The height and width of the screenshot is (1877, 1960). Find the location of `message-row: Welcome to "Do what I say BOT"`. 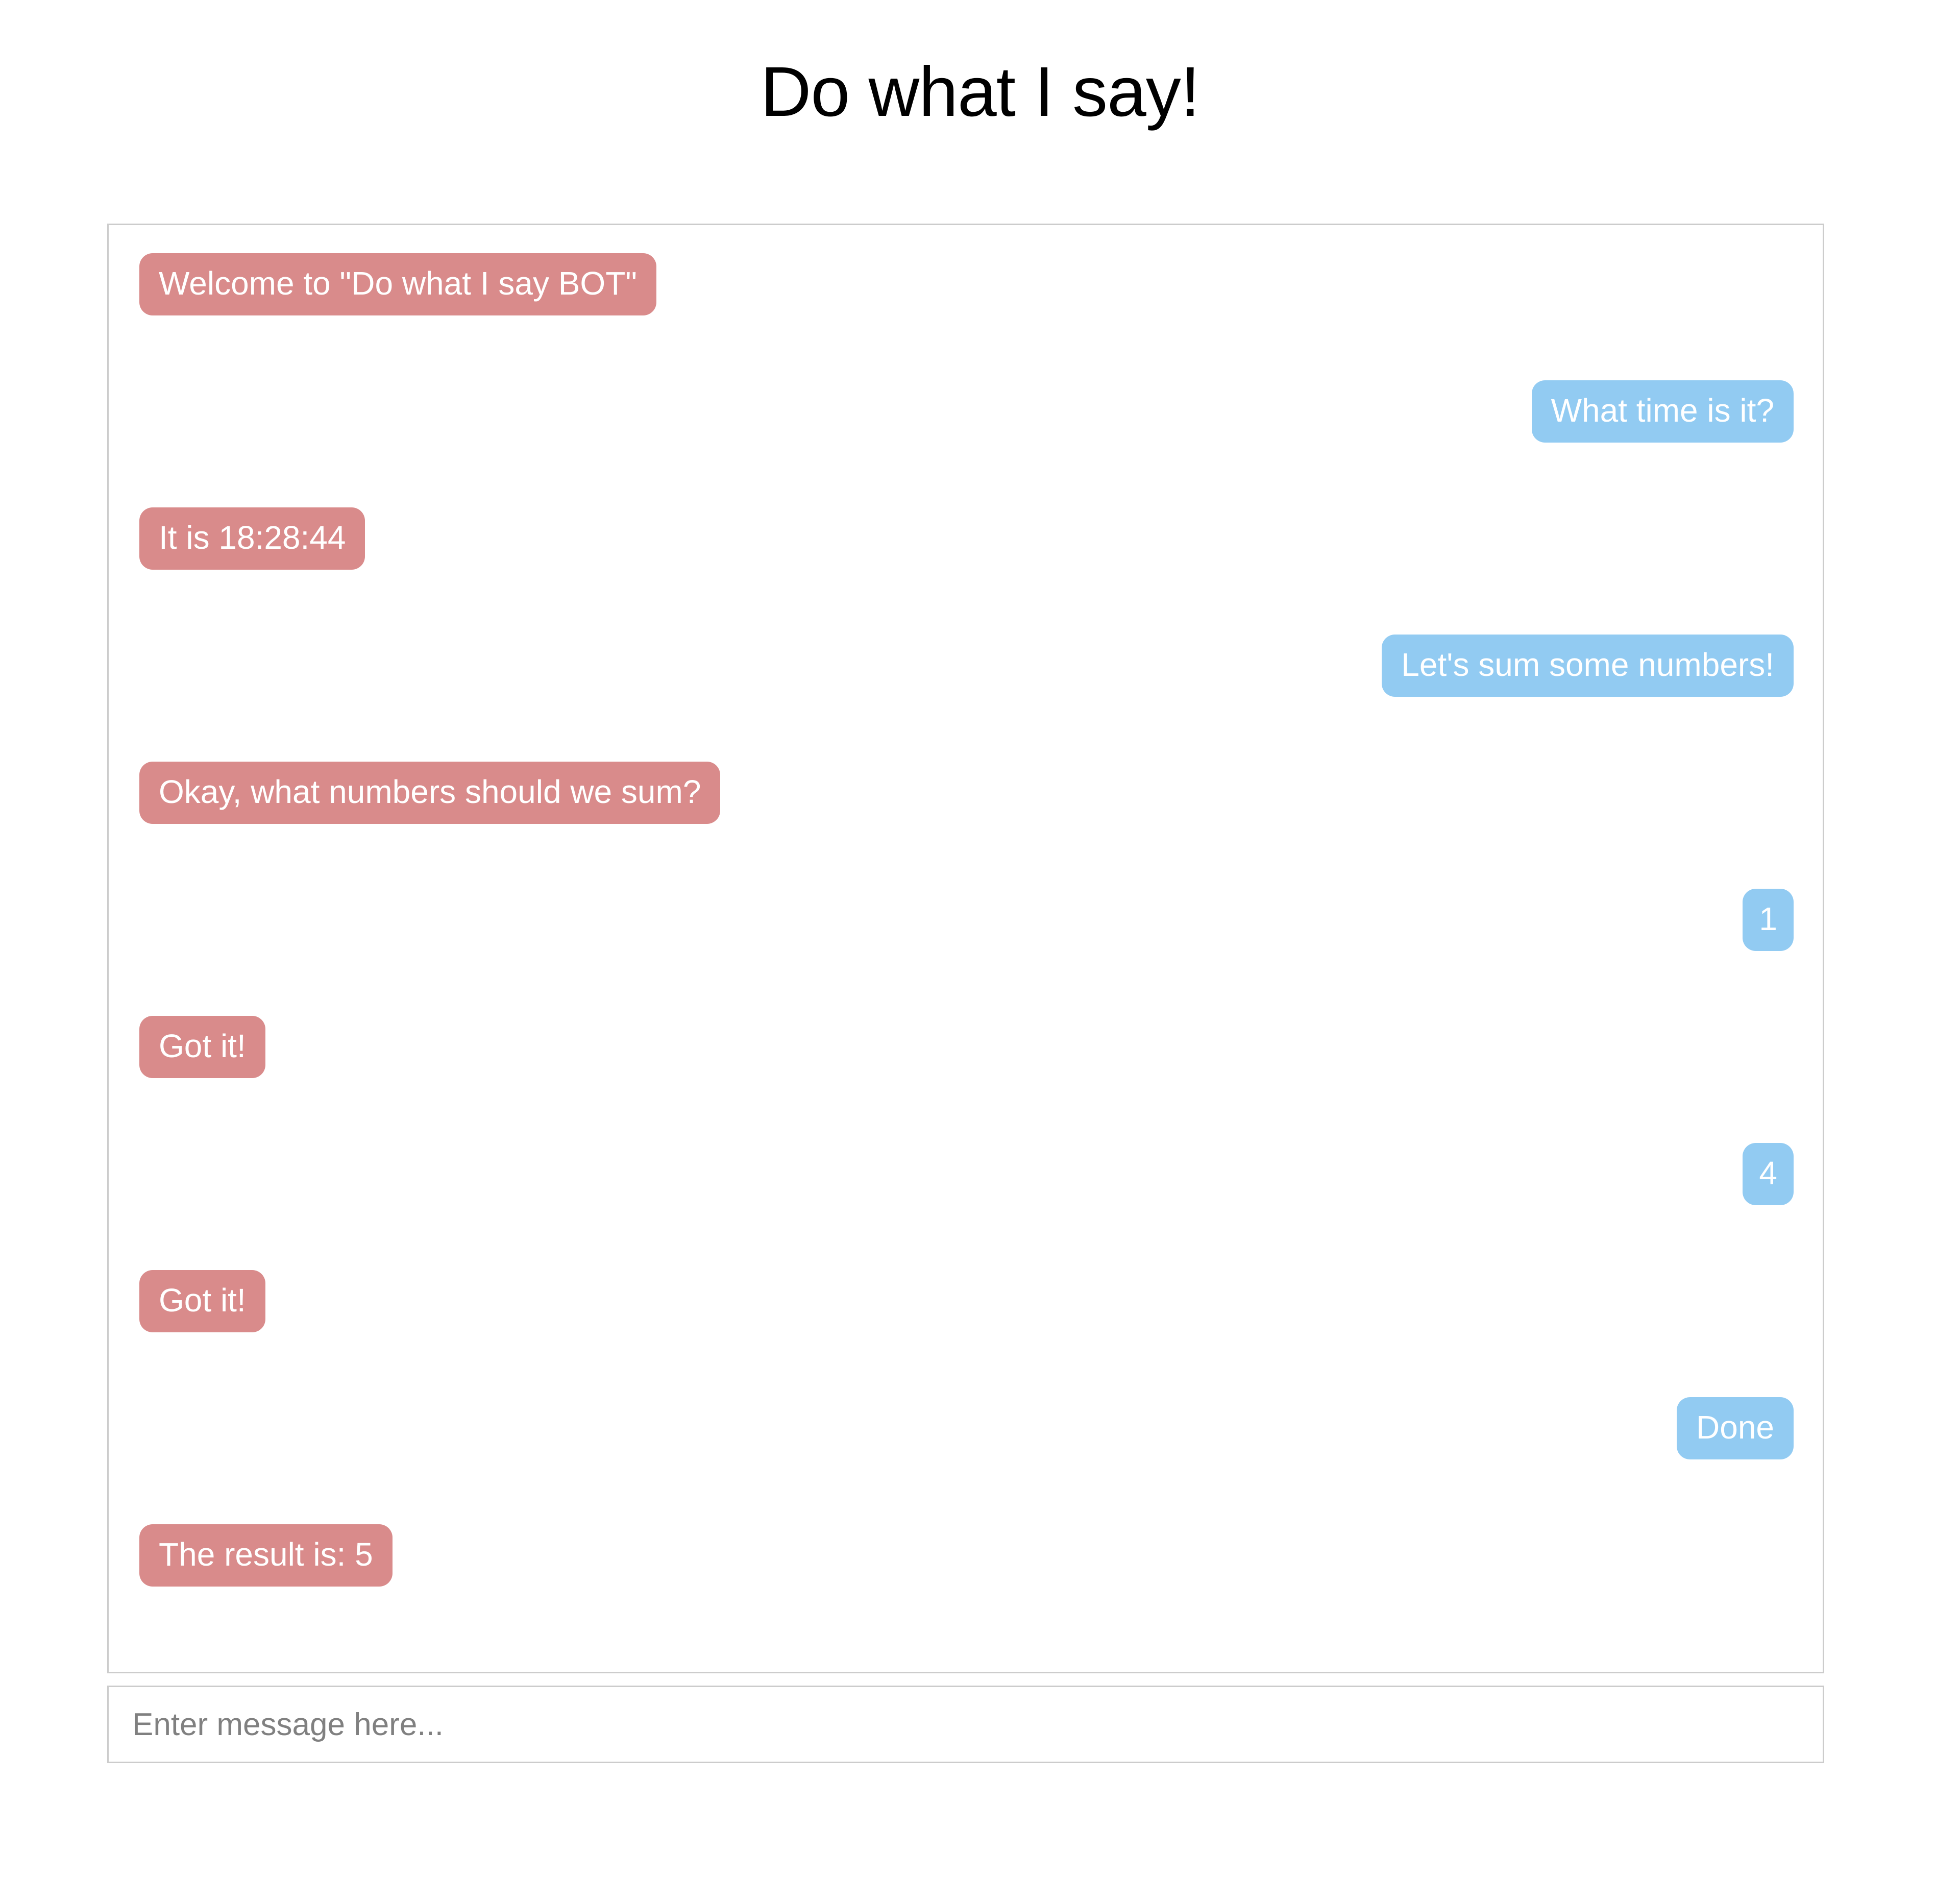

message-row: Welcome to "Do what I say BOT" is located at coordinates (966, 284).